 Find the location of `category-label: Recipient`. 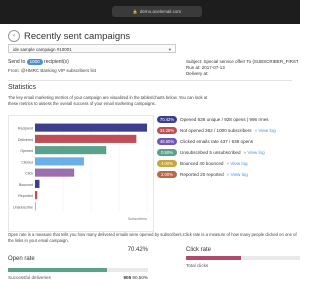

category-label: Recipient is located at coordinates (25, 129).